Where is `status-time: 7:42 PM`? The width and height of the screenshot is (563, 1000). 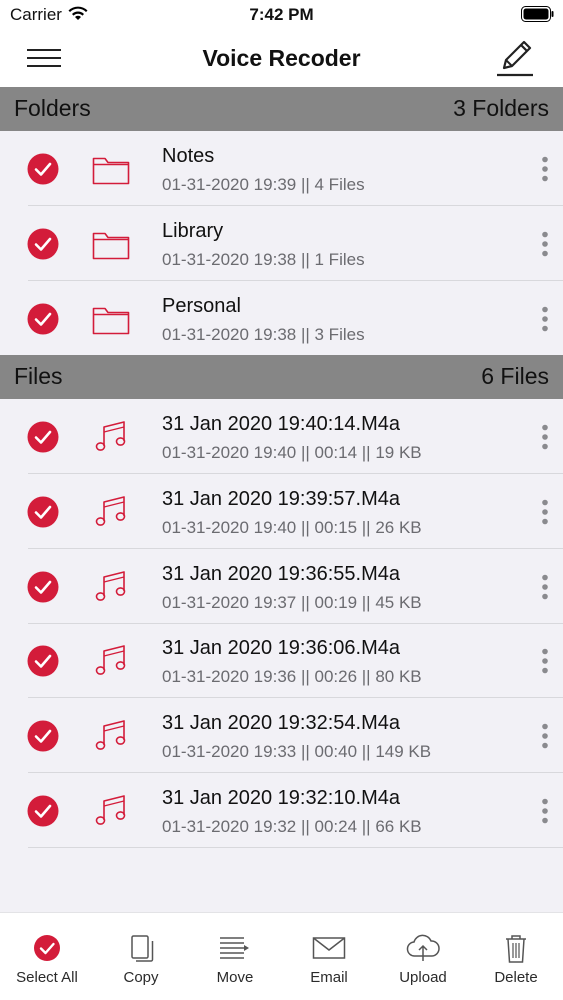 status-time: 7:42 PM is located at coordinates (281, 14).